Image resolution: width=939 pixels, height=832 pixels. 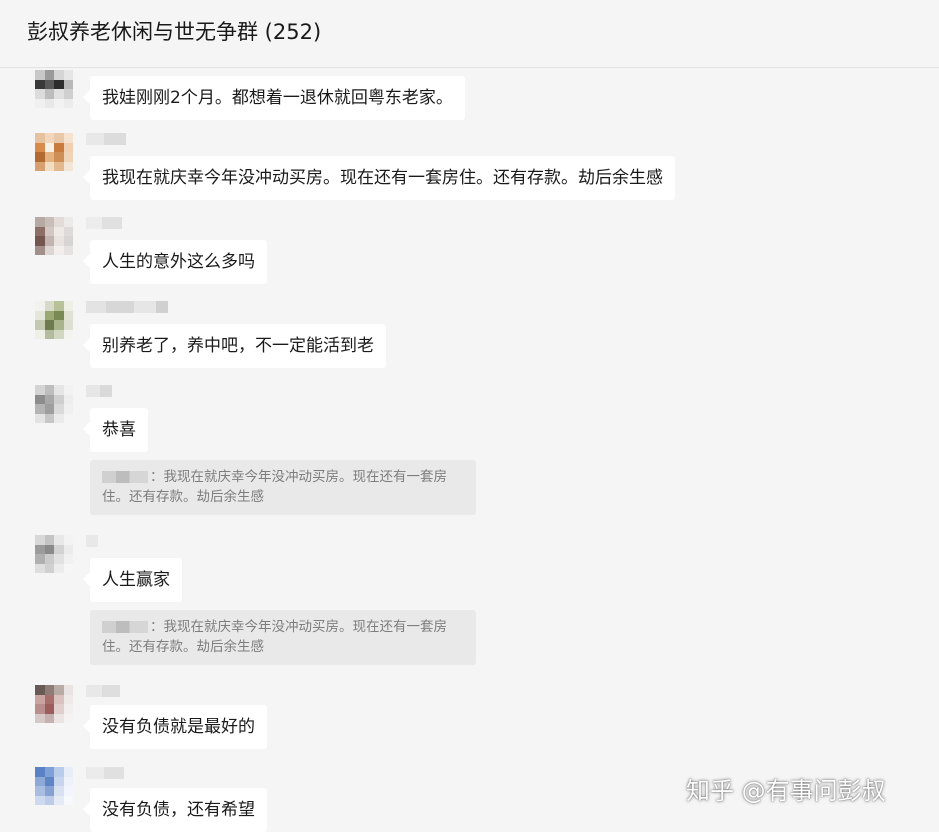 What do you see at coordinates (238, 346) in the screenshot?
I see `message-bubble: 别养老了，养中吧，不一定能活到老` at bounding box center [238, 346].